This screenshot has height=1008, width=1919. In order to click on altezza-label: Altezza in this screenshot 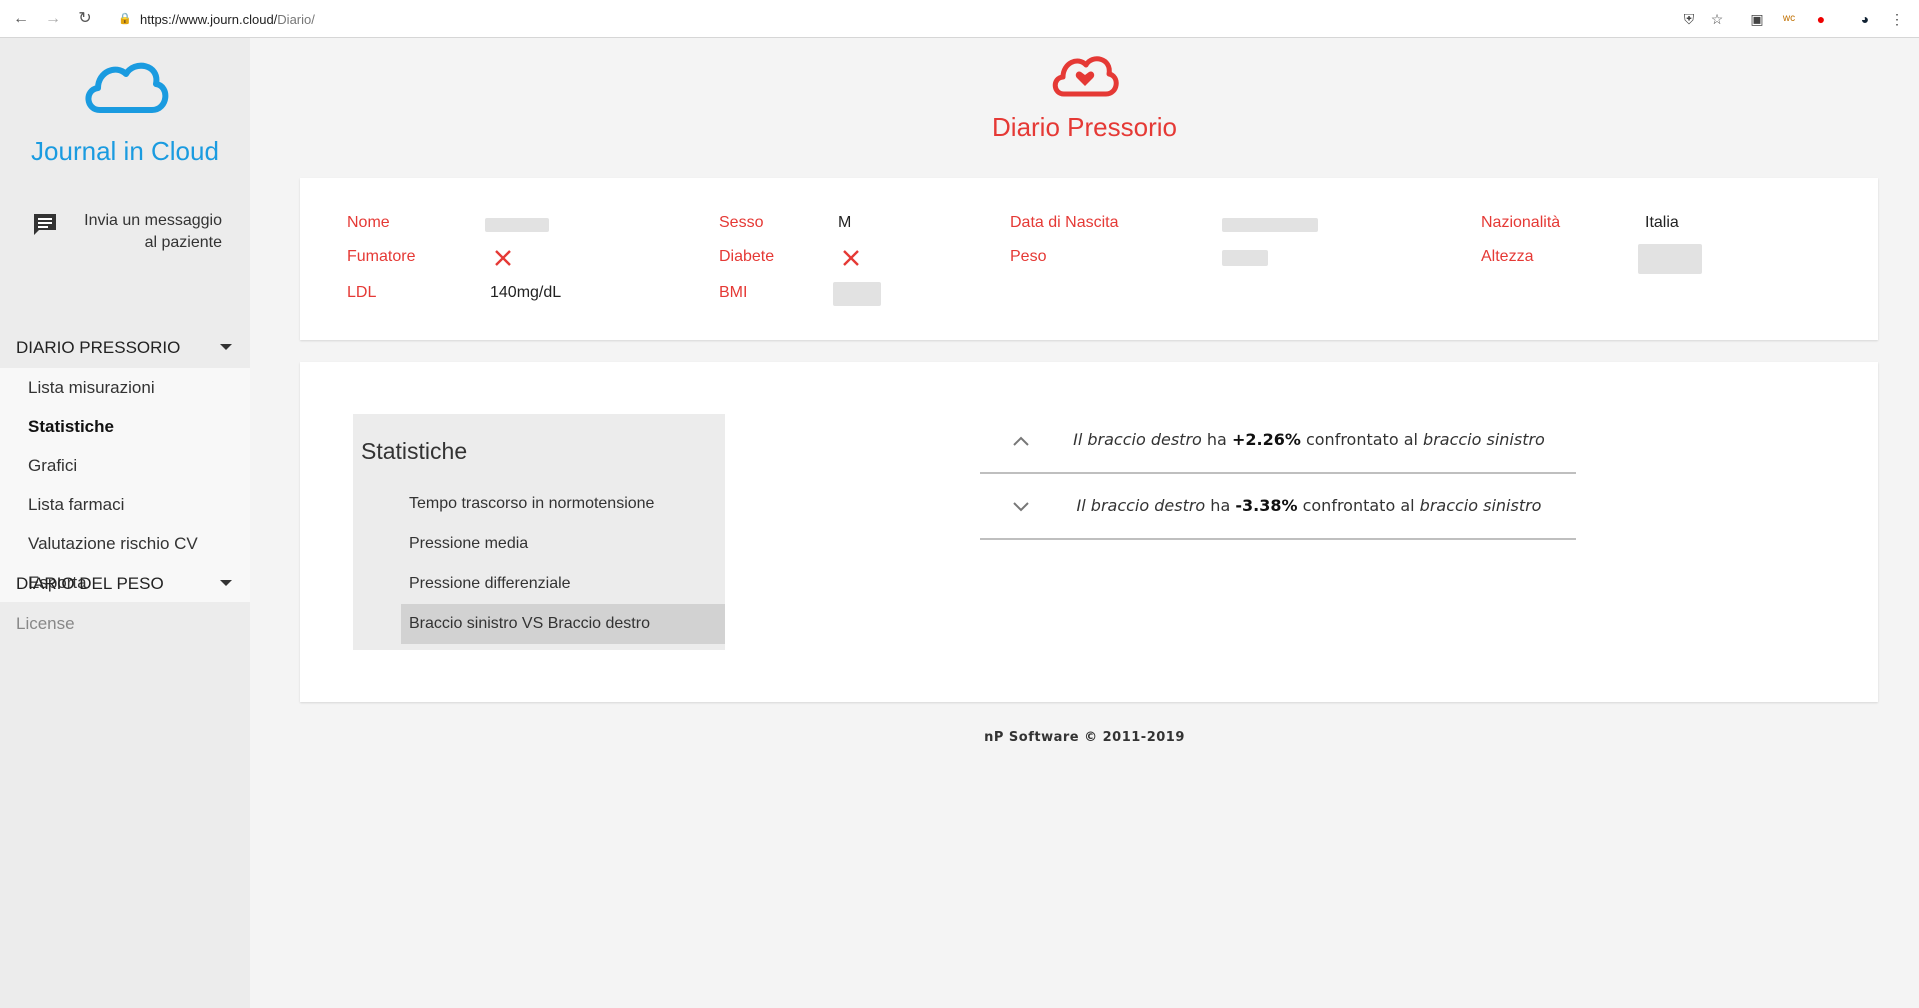, I will do `click(1507, 256)`.